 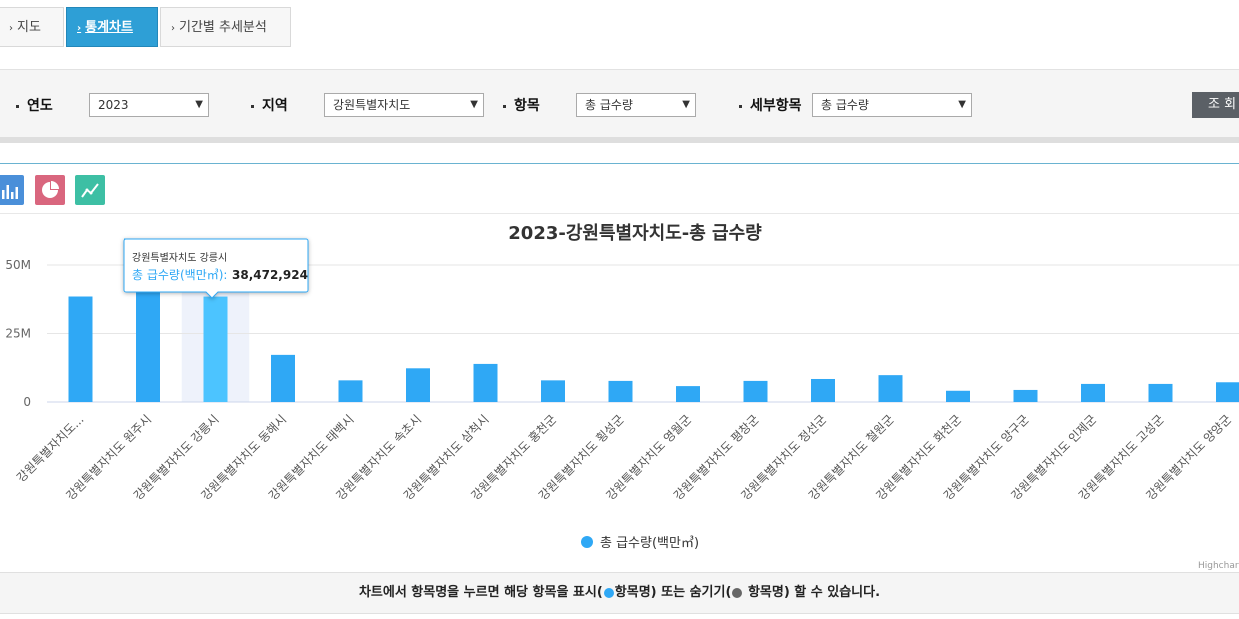 I want to click on legend-label: 총 급수량(백만㎥), so click(x=649, y=543).